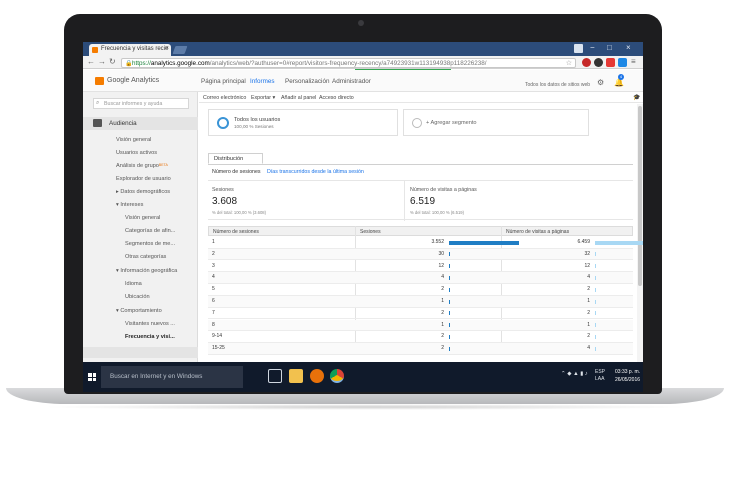 This screenshot has height=478, width=730. I want to click on camera, so click(361, 23).